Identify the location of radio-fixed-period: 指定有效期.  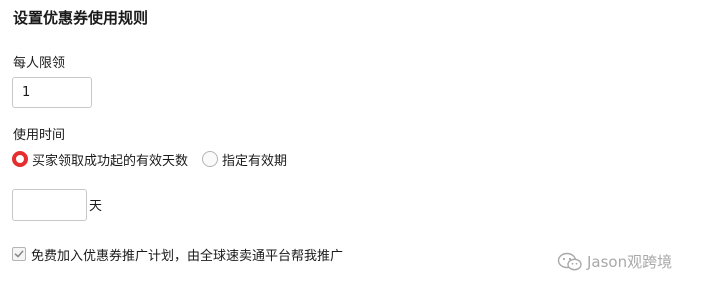
(244, 159).